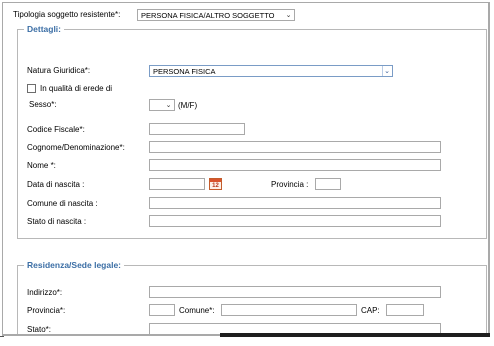 The image size is (494, 346). Describe the element at coordinates (162, 105) in the screenshot. I see `sesso-select: ⌄` at that location.